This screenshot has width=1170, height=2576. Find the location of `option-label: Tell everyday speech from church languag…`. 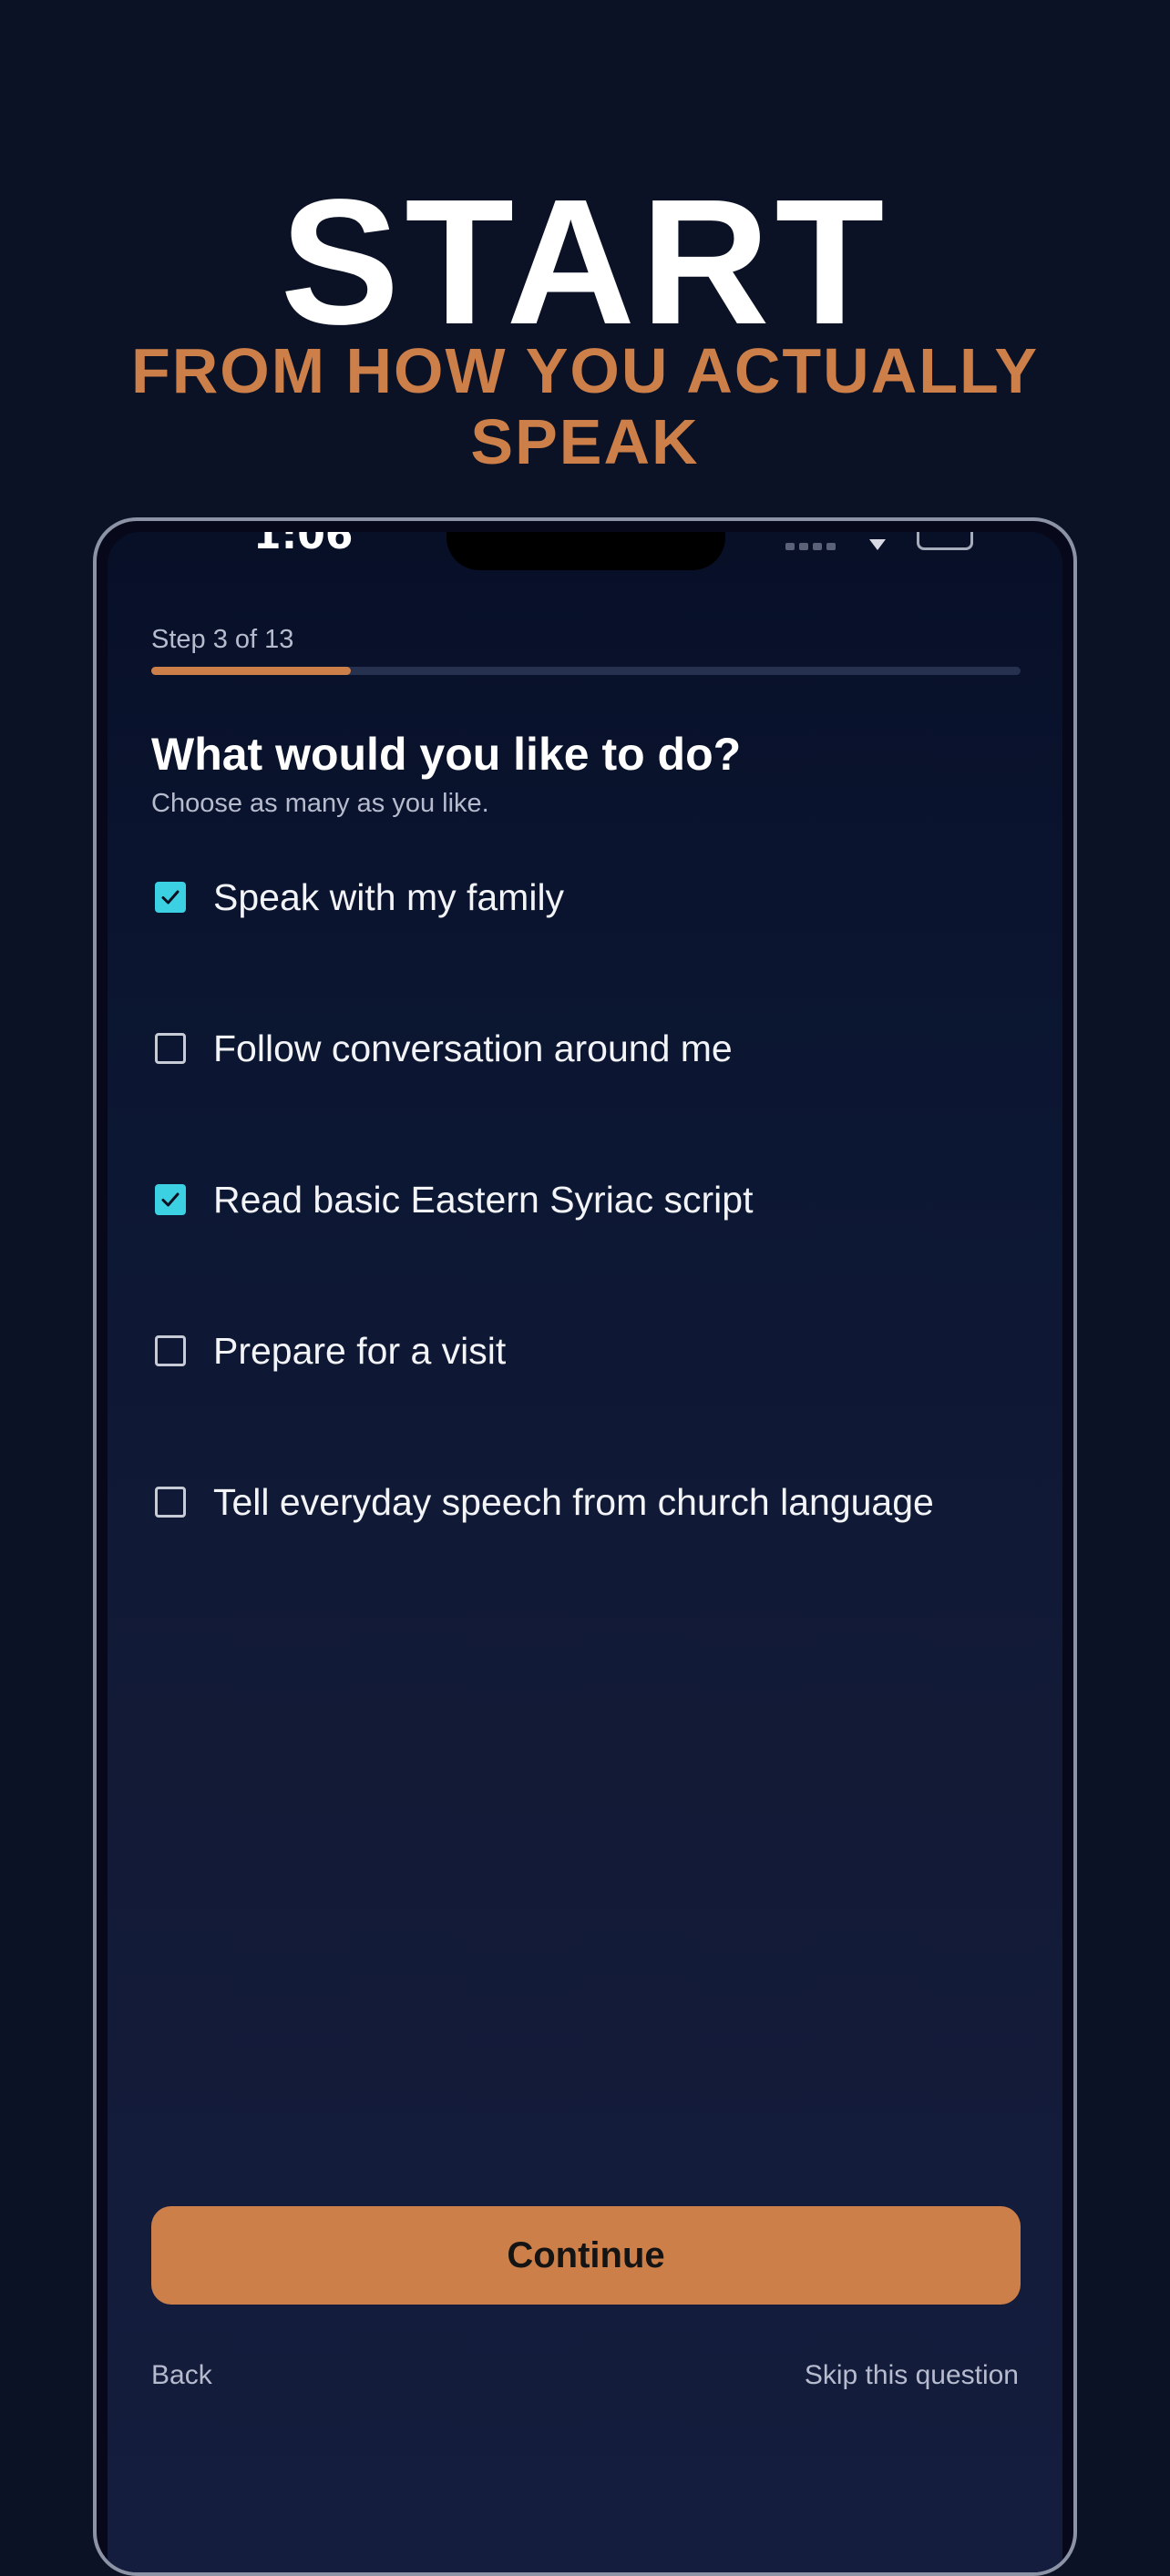

option-label: Tell everyday speech from church languag… is located at coordinates (574, 1502).